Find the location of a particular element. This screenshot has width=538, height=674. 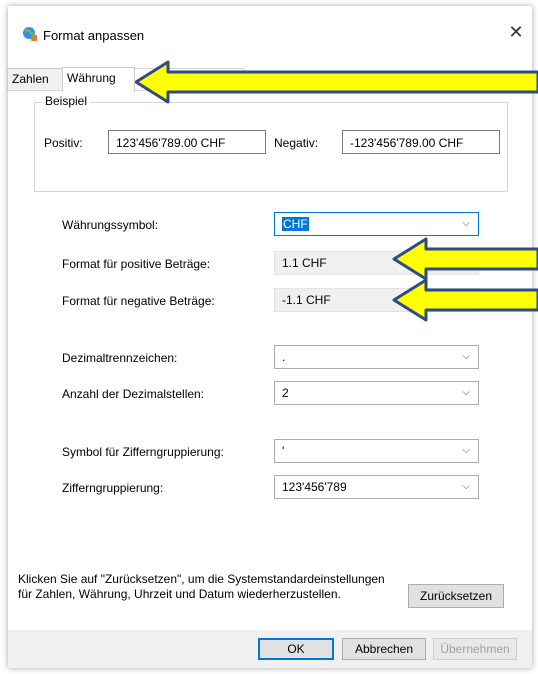

negative-example-value: -123'456'789.00 CHF is located at coordinates (421, 142).